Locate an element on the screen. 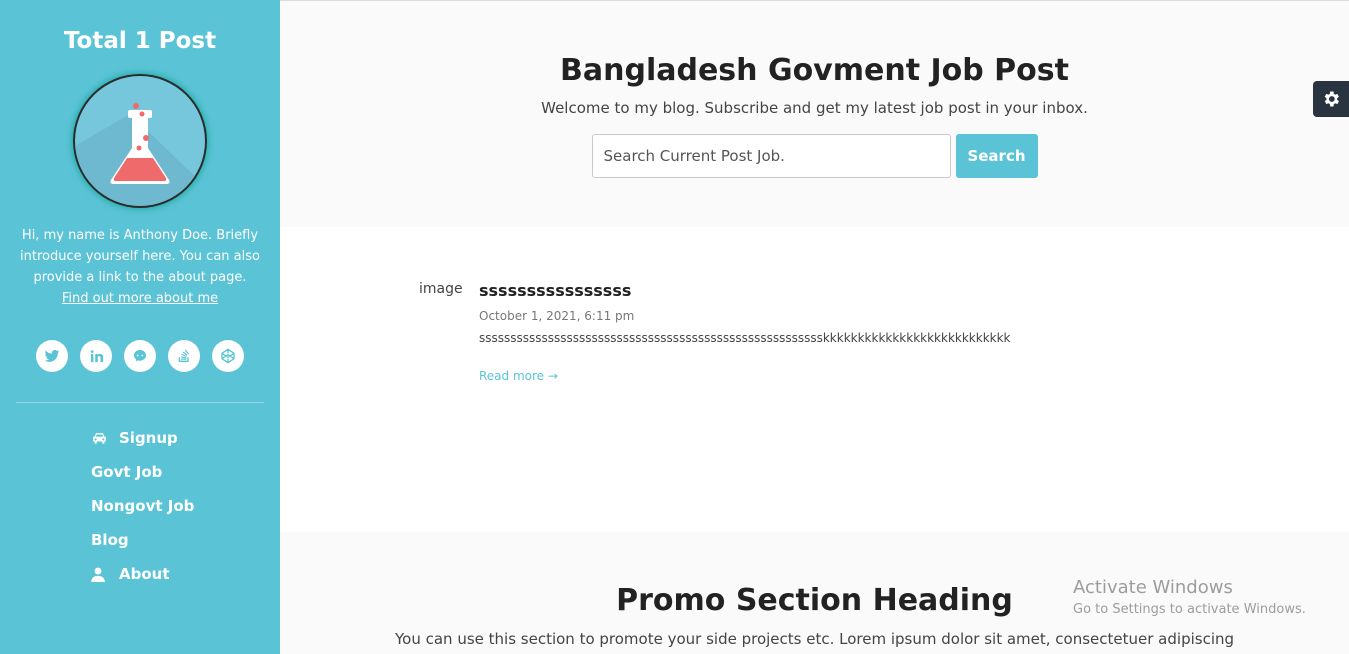 This screenshot has width=1349, height=654. read-more-link: Read more → is located at coordinates (518, 376).